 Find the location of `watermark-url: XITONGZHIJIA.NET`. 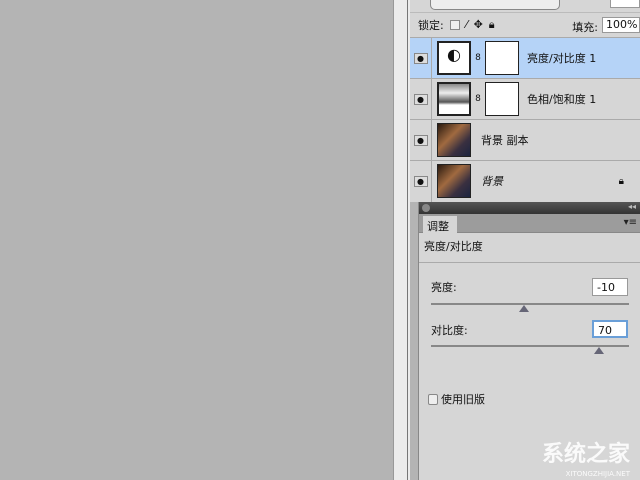

watermark-url: XITONGZHIJIA.NET is located at coordinates (597, 474).